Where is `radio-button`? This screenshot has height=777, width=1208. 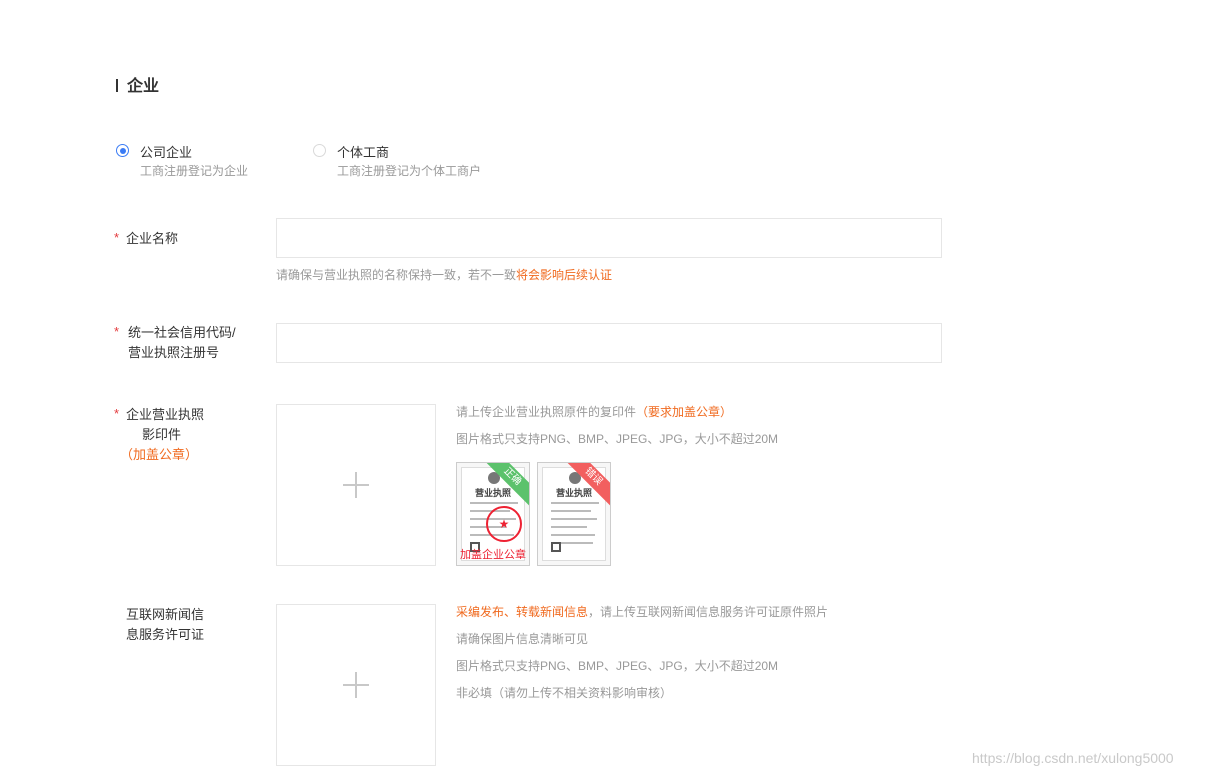
radio-button is located at coordinates (319, 150).